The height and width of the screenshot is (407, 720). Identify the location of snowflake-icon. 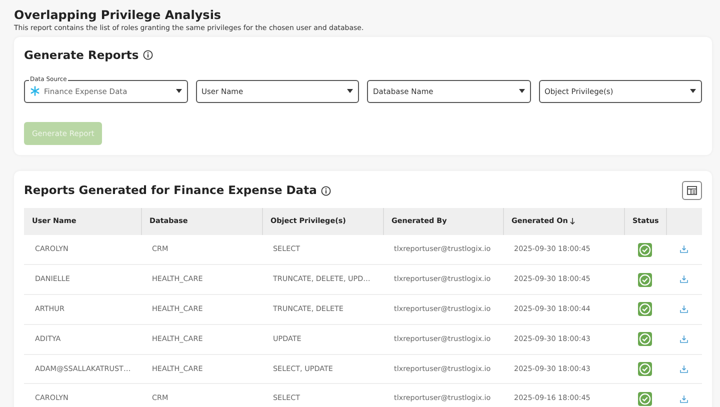
(35, 91).